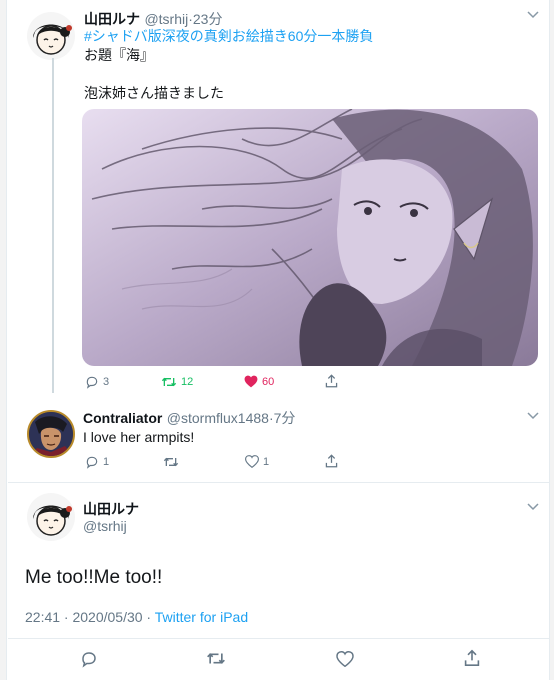 The image size is (554, 680). I want to click on reply-button, so click(89, 659).